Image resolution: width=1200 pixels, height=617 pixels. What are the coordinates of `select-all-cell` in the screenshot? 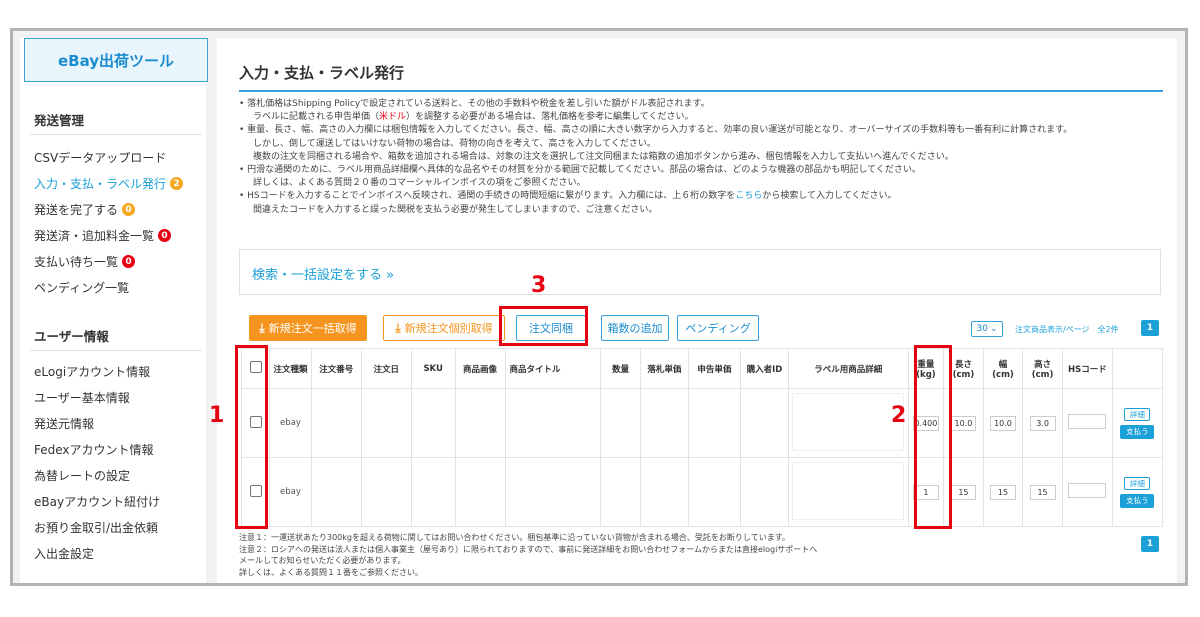 It's located at (255, 368).